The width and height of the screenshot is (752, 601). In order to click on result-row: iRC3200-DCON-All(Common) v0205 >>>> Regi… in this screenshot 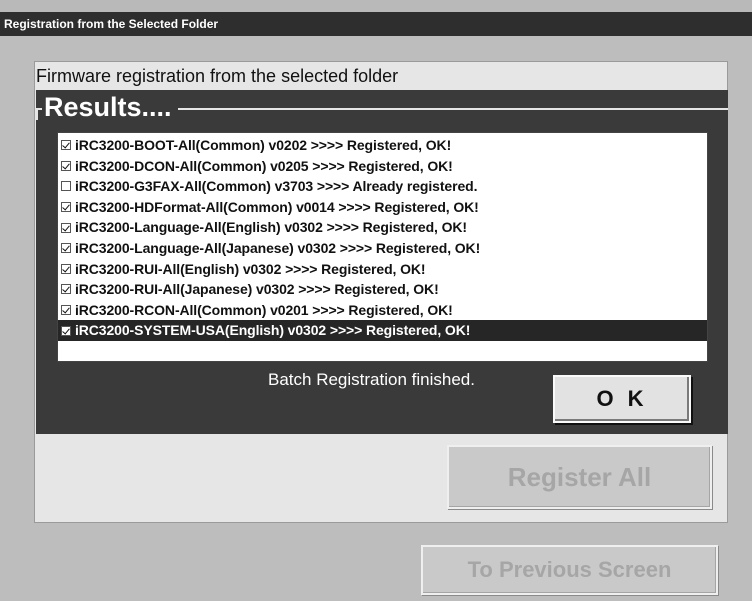, I will do `click(382, 166)`.